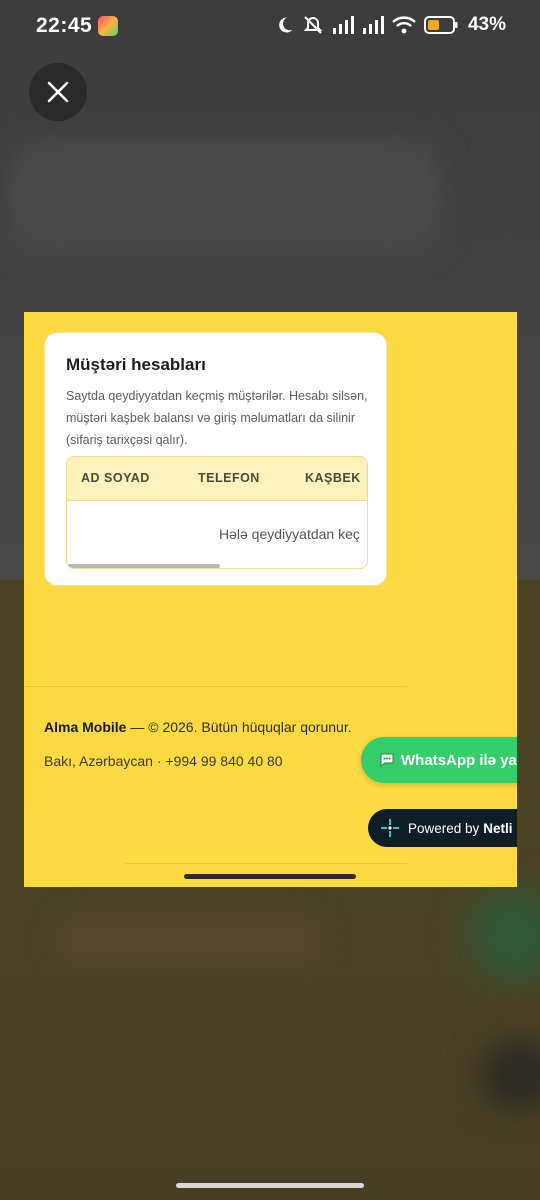 The height and width of the screenshot is (1200, 540). I want to click on netlify-badge: Powered by Netli, so click(442, 828).